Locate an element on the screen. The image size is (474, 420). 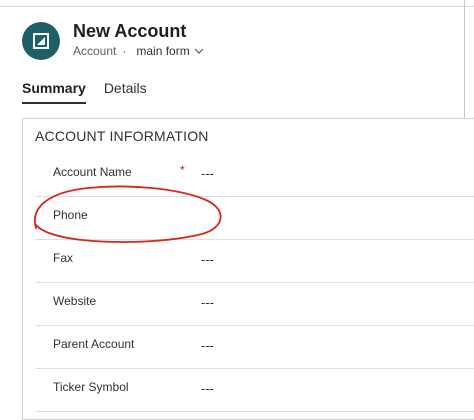
record-avatar is located at coordinates (41, 41).